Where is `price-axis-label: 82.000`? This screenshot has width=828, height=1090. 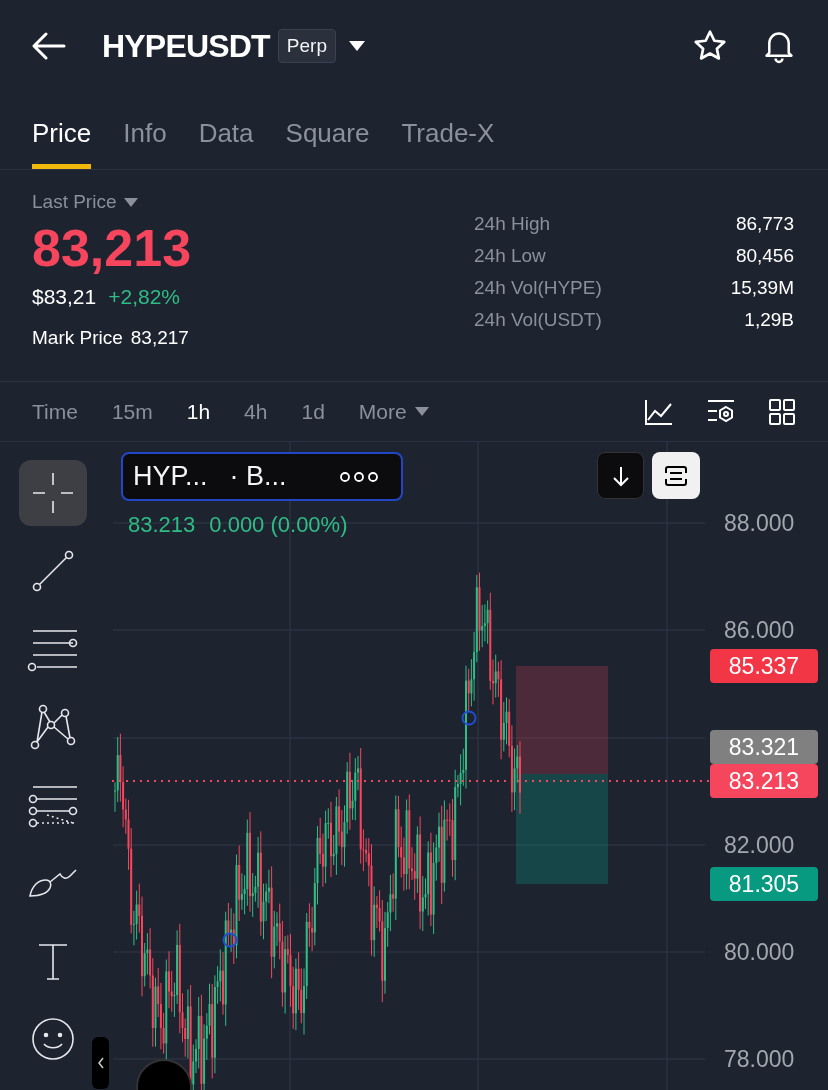
price-axis-label: 82.000 is located at coordinates (759, 845).